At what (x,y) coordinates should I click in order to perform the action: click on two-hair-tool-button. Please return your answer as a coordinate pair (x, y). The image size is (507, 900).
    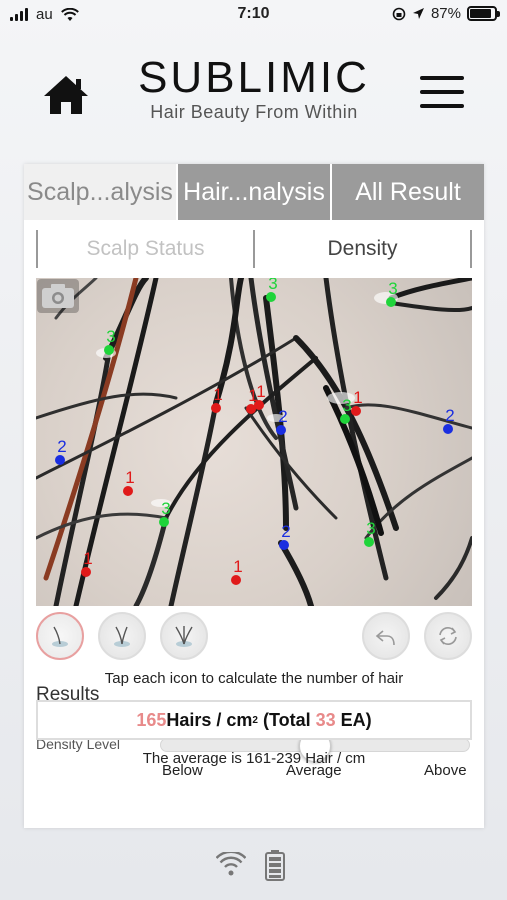
    Looking at the image, I should click on (122, 636).